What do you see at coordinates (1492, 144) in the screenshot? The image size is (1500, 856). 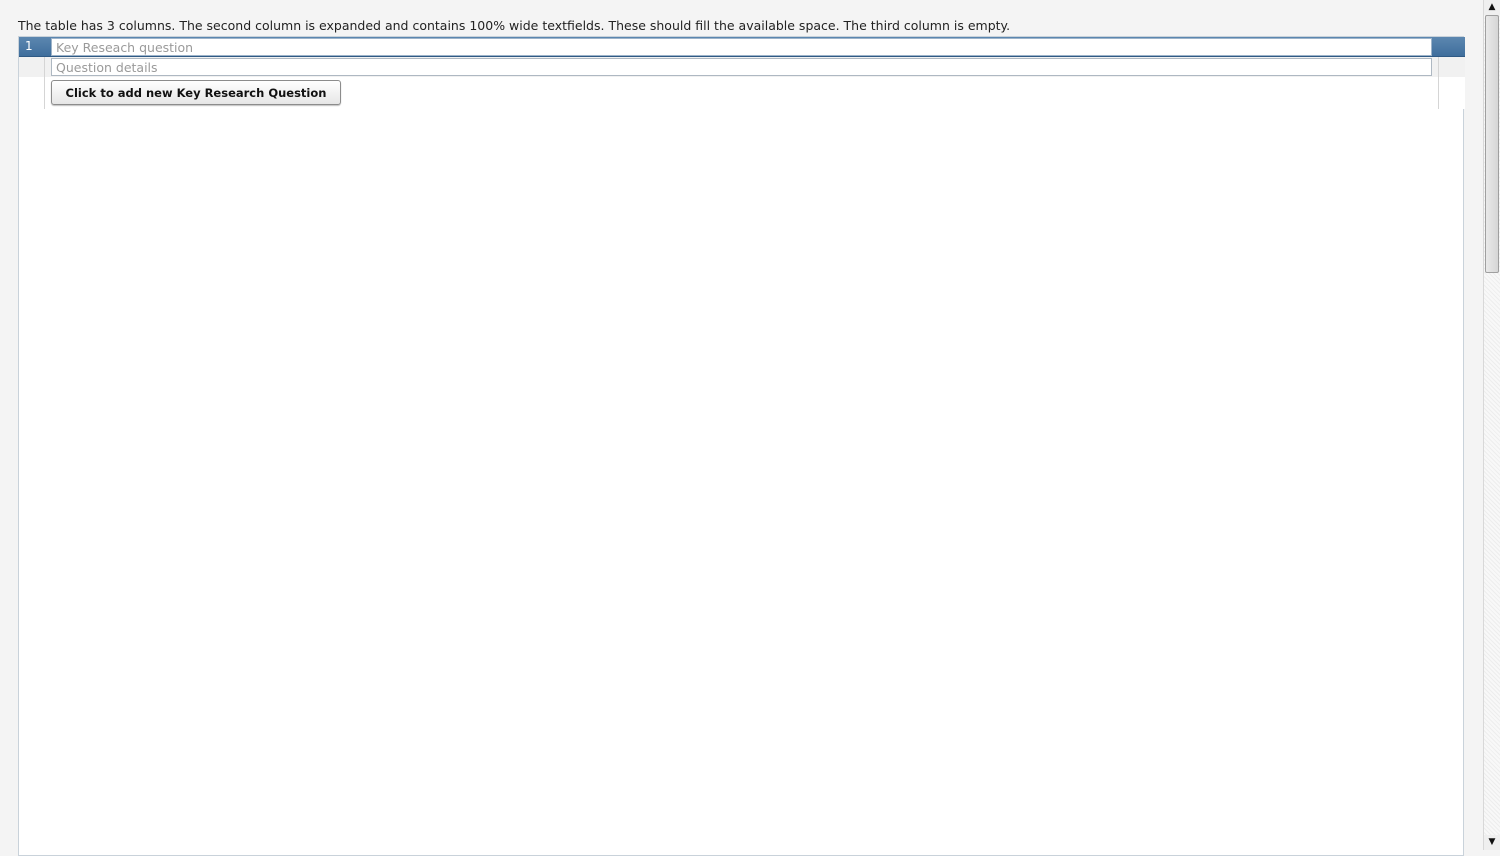 I see `scrollbar-thumb` at bounding box center [1492, 144].